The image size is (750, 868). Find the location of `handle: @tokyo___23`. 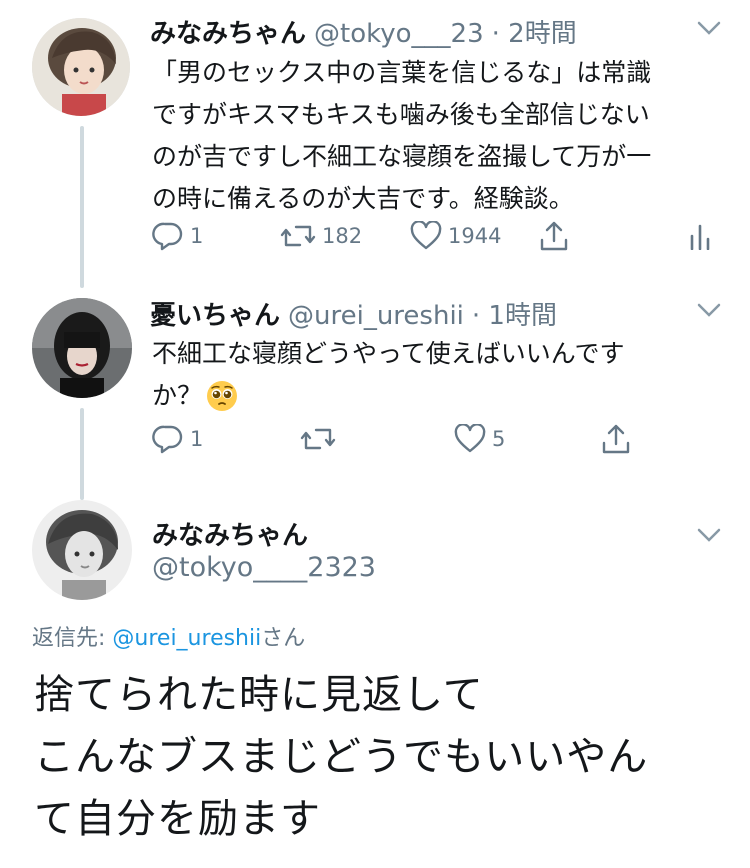

handle: @tokyo___23 is located at coordinates (399, 34).